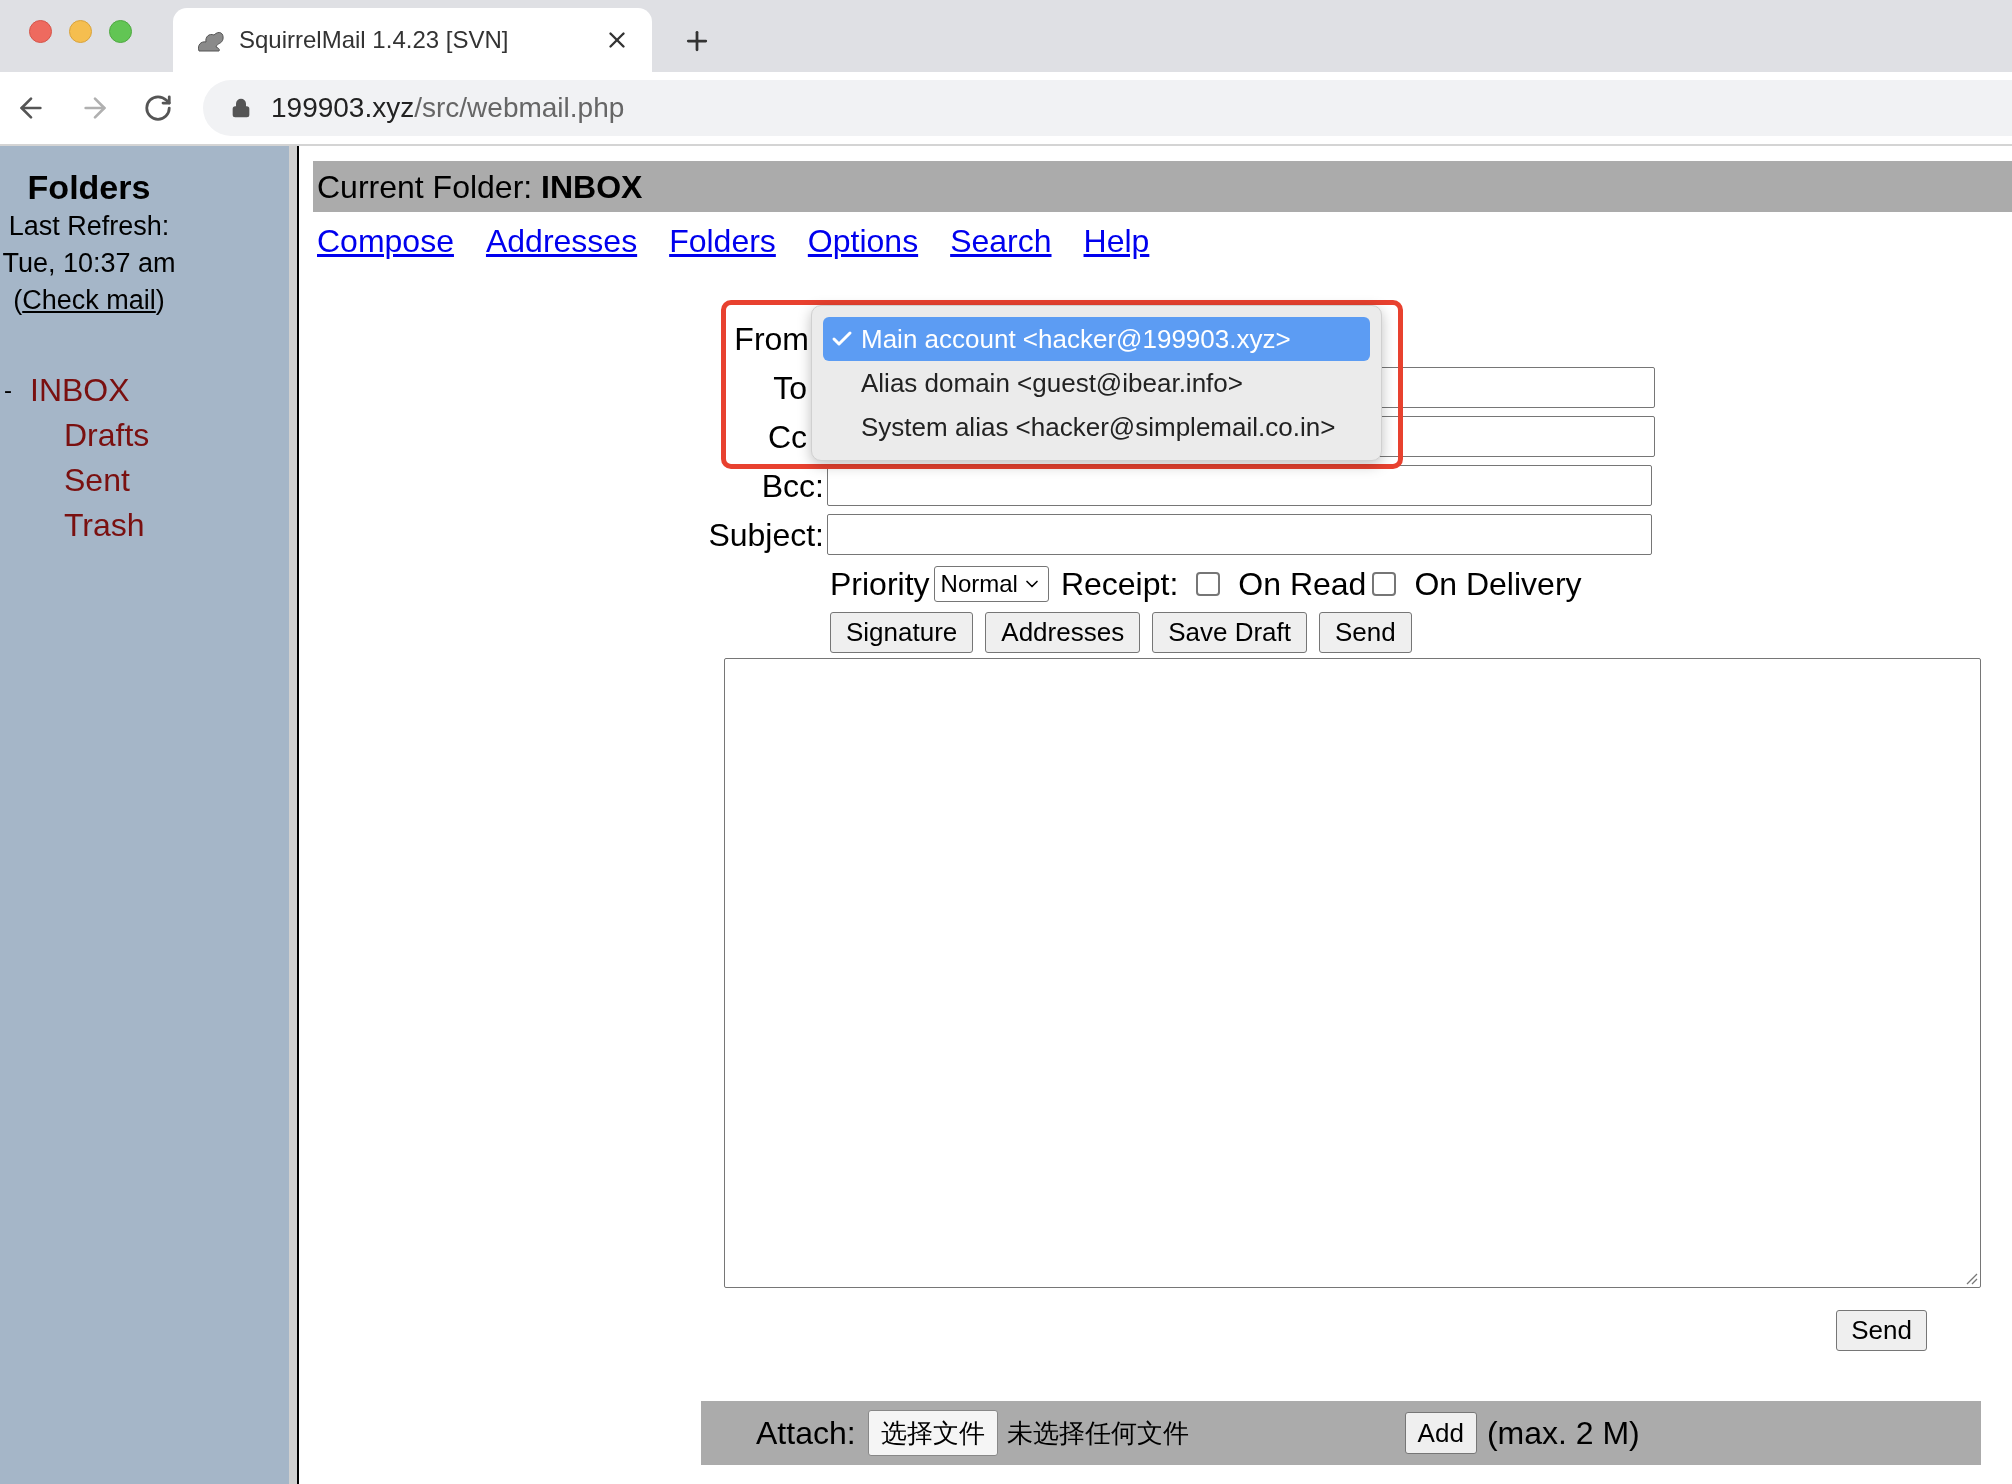  What do you see at coordinates (1440, 1433) in the screenshot?
I see `add-button: Add` at bounding box center [1440, 1433].